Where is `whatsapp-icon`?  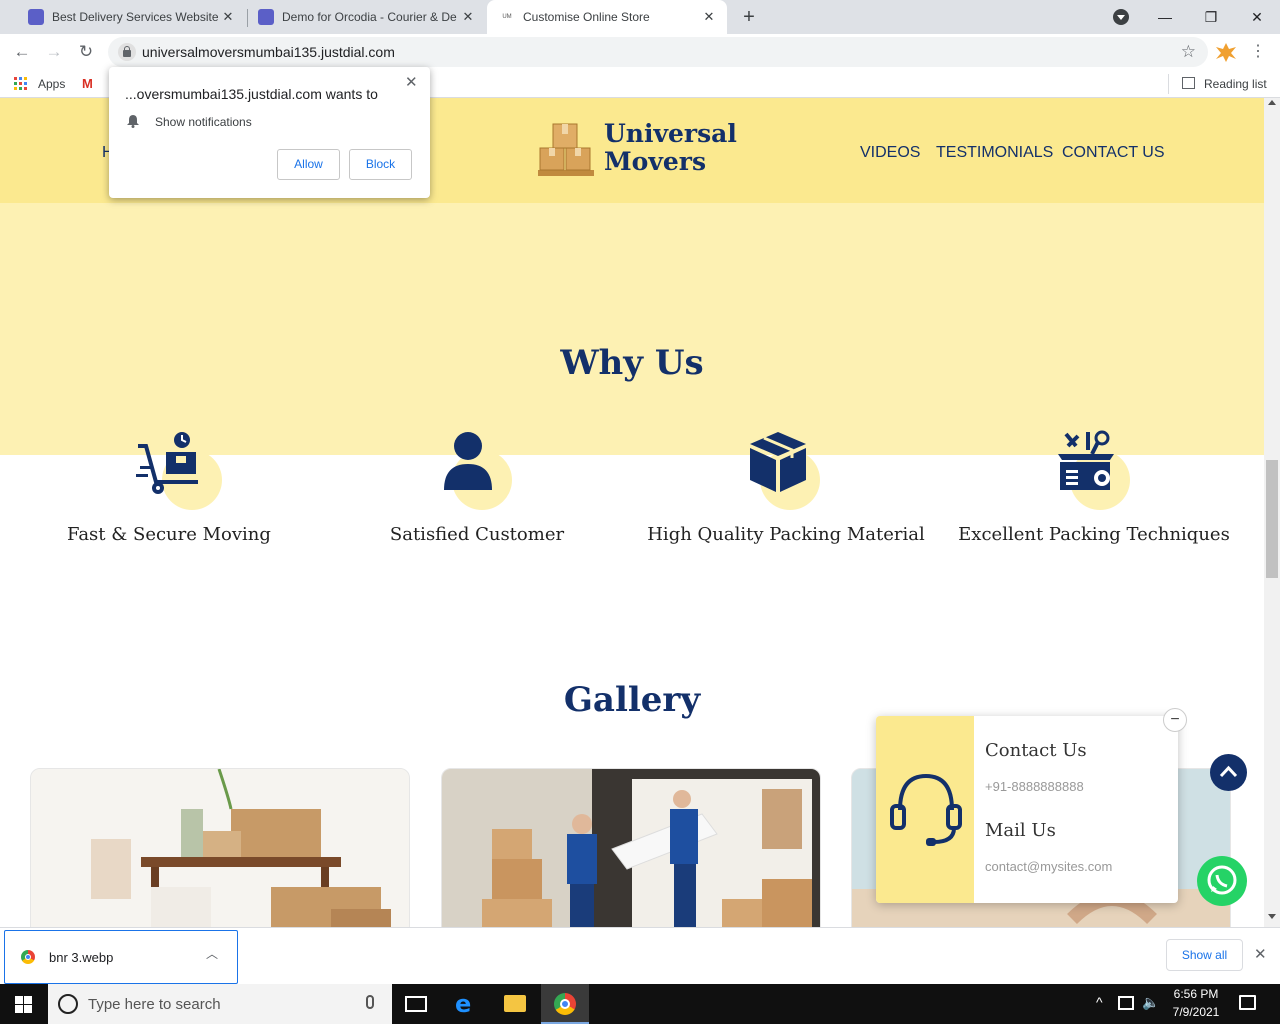
whatsapp-icon is located at coordinates (1222, 880).